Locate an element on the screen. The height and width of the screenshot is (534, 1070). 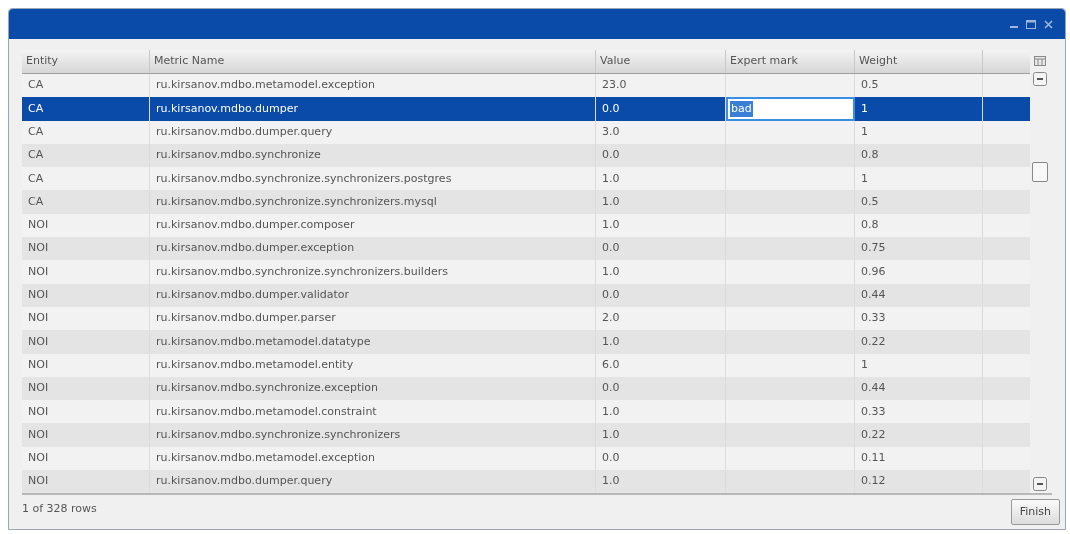
maximize-icon is located at coordinates (1031, 24).